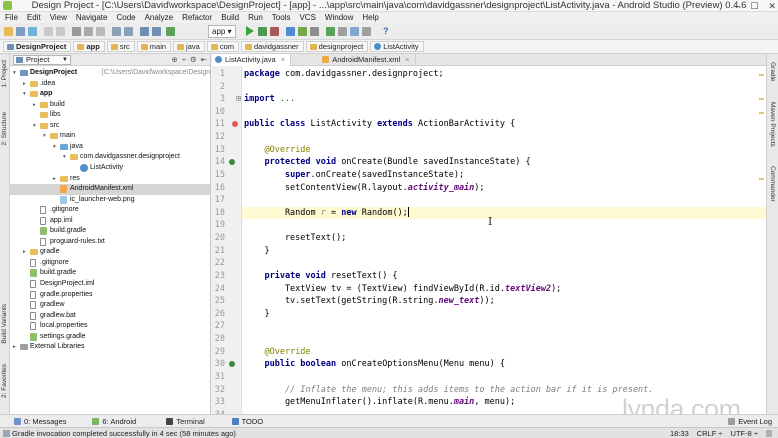 The image size is (778, 438). I want to click on gradle-sync-icon, so click(330, 31).